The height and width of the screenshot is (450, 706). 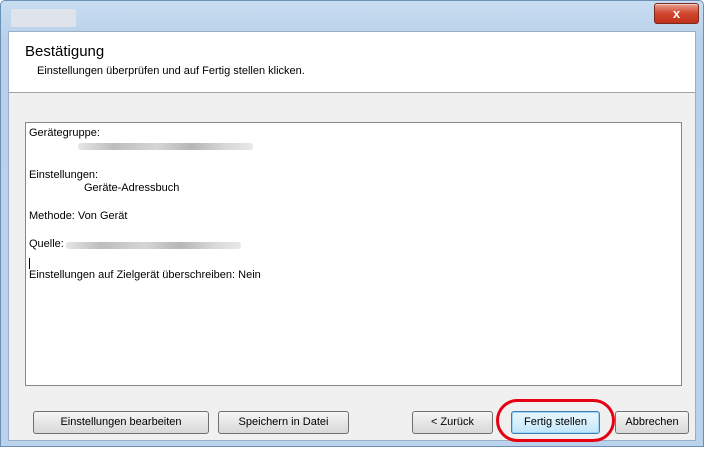 I want to click on close-icon: x, so click(x=676, y=13).